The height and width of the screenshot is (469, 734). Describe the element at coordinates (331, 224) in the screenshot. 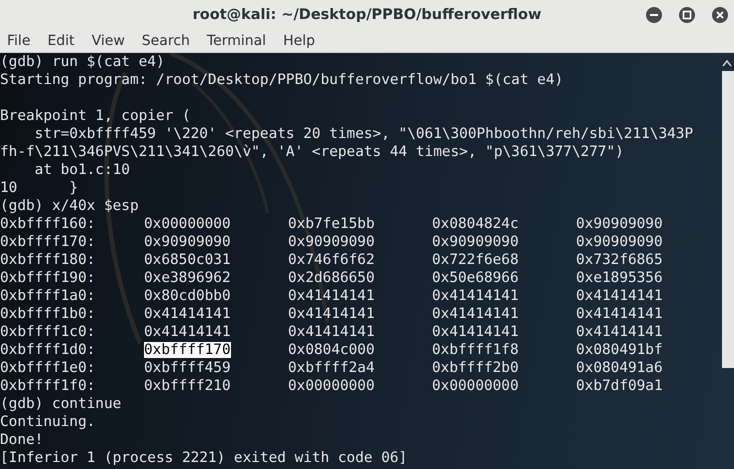

I see `memory-word: 0xb7fe15bb` at that location.